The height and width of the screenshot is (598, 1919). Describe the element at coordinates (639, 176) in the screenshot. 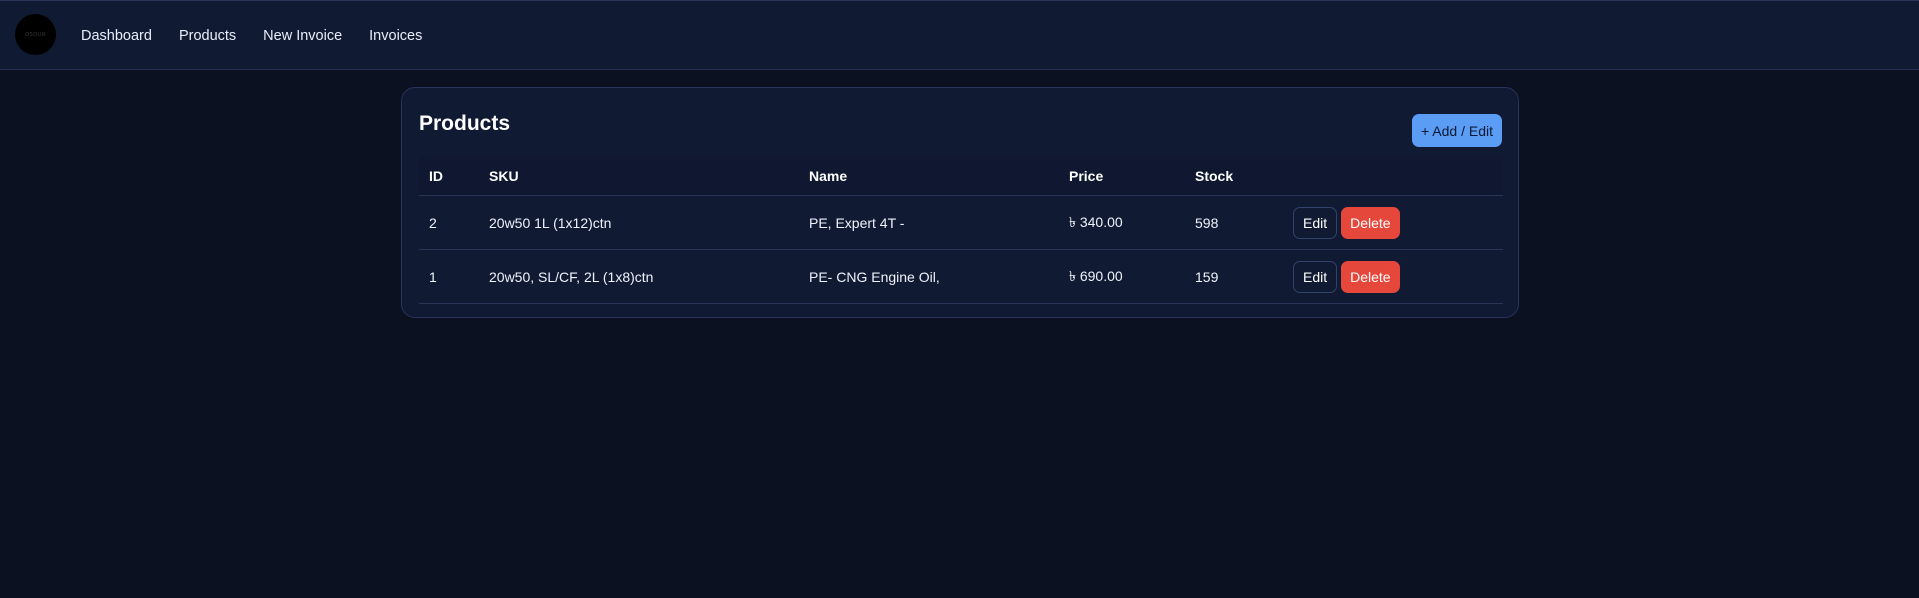

I see `column-header-sku: SKU` at that location.